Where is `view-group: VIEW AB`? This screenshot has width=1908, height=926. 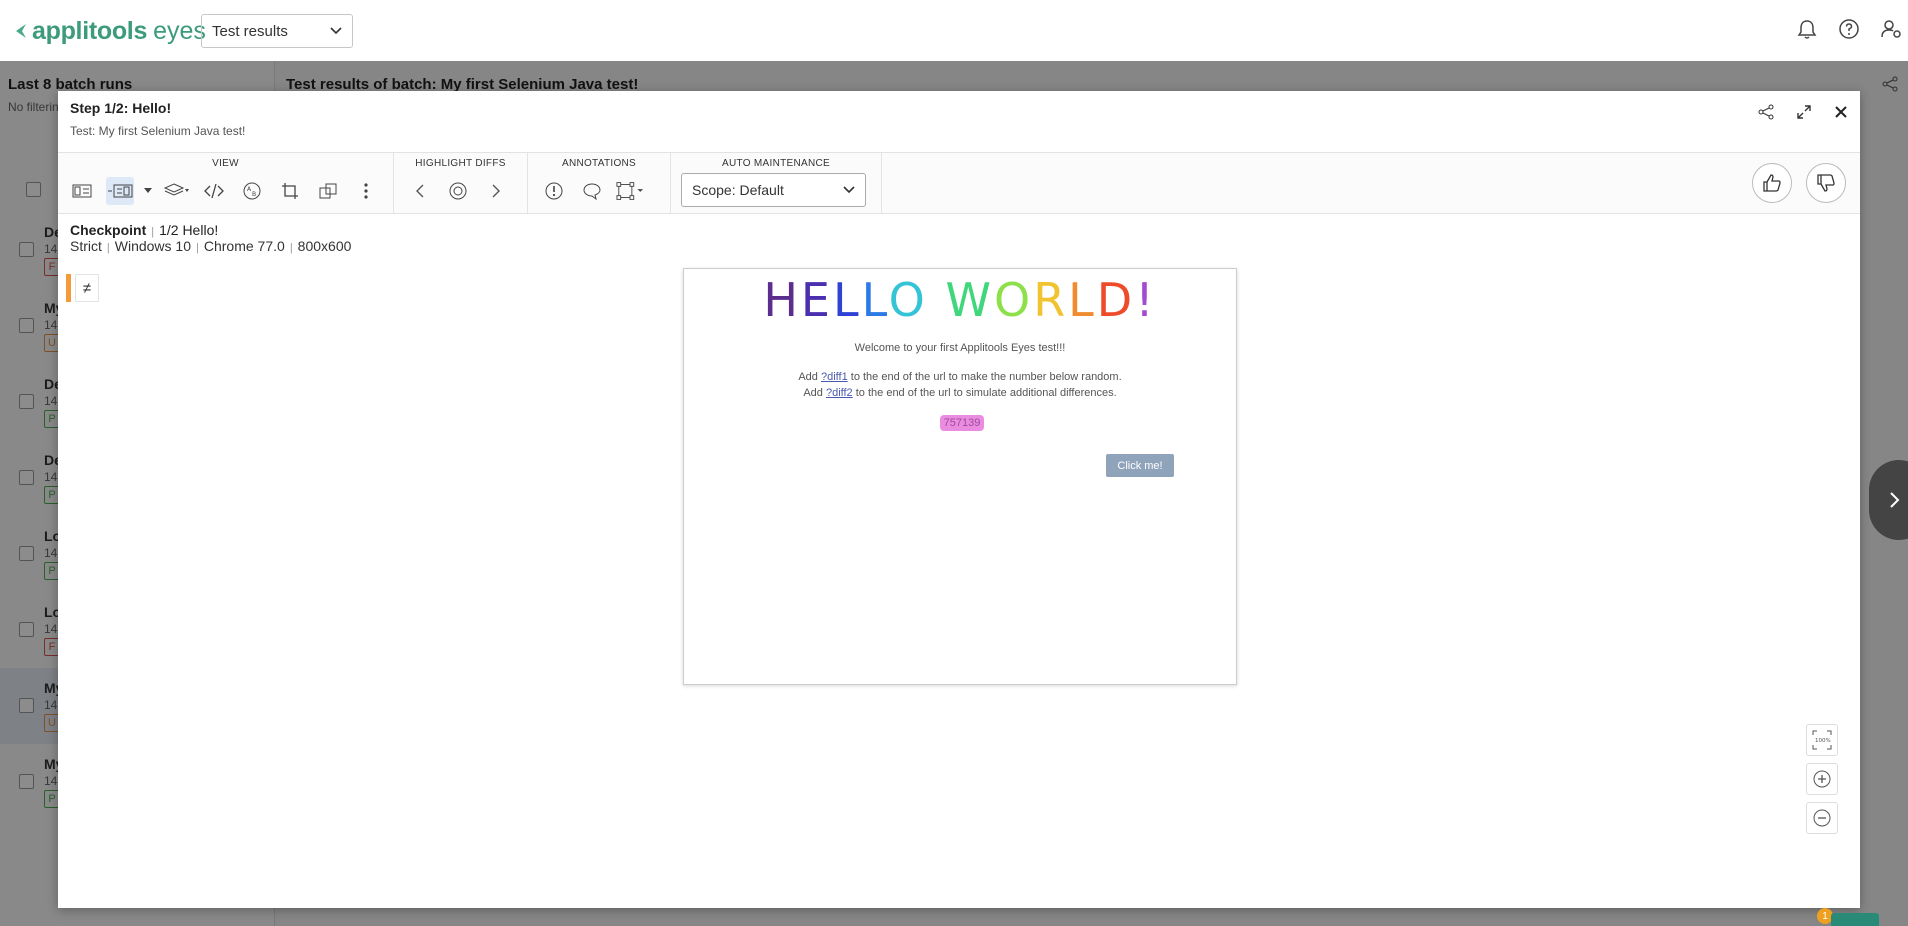 view-group: VIEW AB is located at coordinates (226, 183).